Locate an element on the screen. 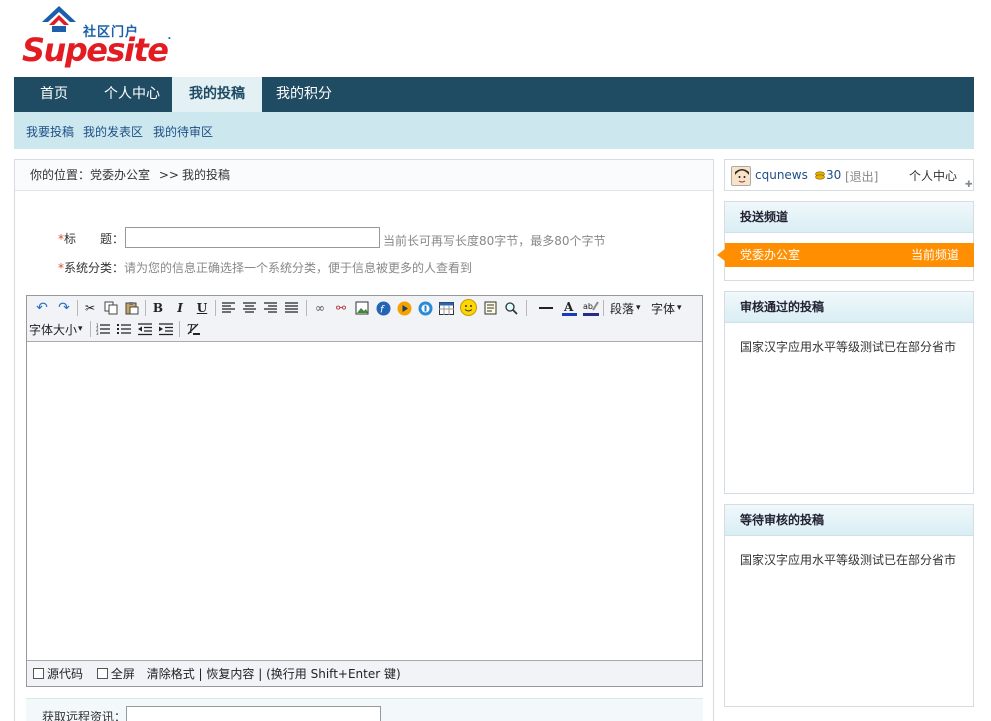 The height and width of the screenshot is (721, 991). pending-panel: 等待审核的投稿 国家汉字应用水平等级测试已在部分省市 is located at coordinates (849, 605).